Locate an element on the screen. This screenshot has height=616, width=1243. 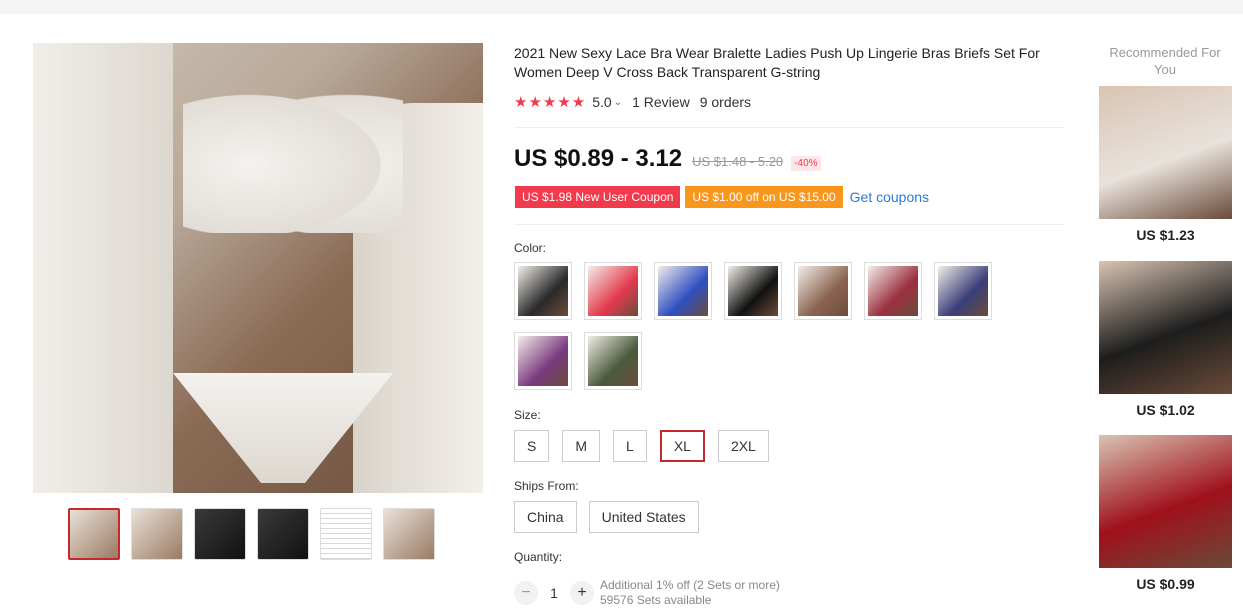
original-price: US $1.48 - 5.20 is located at coordinates (738, 161).